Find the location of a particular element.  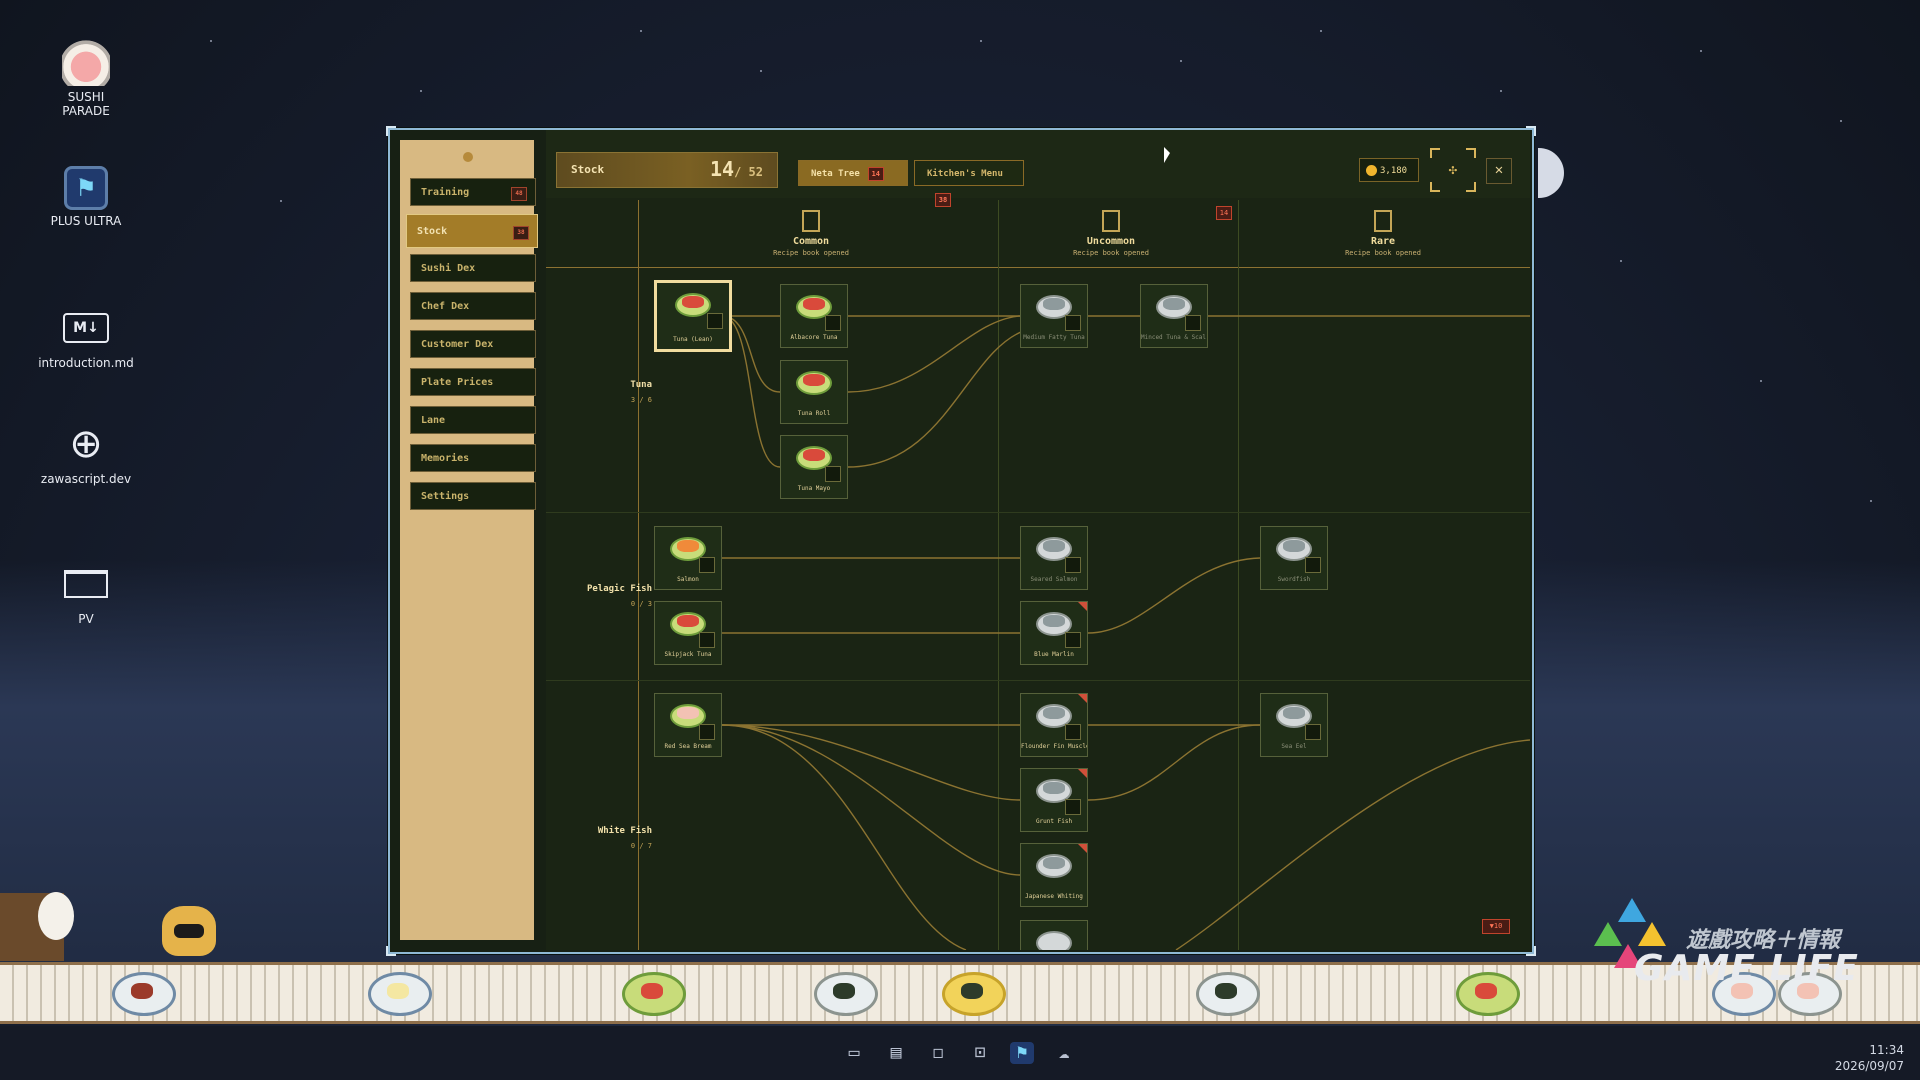

recipe-node: Tuna Mayo is located at coordinates (814, 467).